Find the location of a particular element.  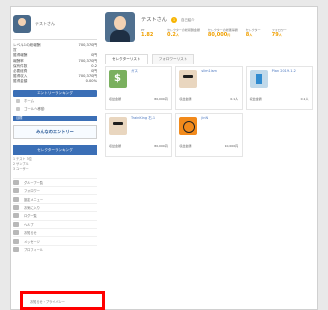

bell-icon is located at coordinates (16, 233).